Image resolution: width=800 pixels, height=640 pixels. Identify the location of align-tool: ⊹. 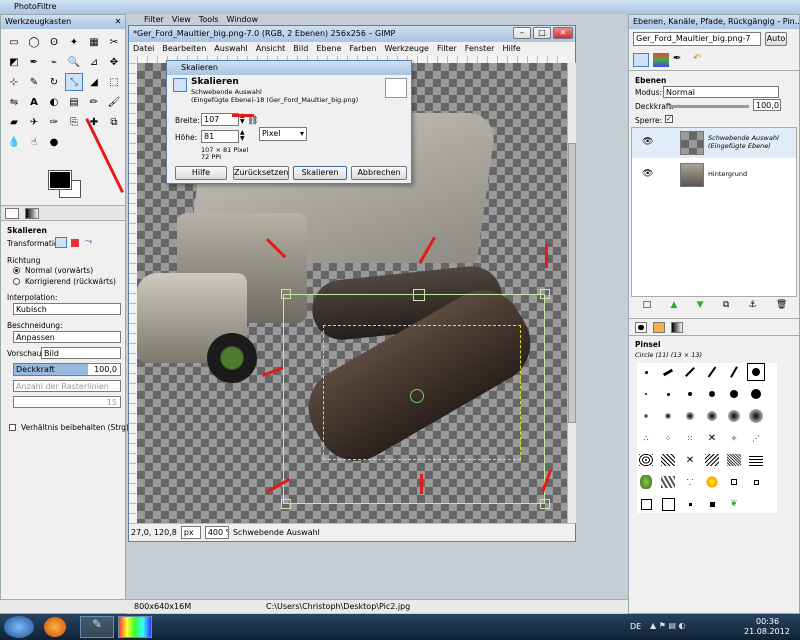
(14, 82).